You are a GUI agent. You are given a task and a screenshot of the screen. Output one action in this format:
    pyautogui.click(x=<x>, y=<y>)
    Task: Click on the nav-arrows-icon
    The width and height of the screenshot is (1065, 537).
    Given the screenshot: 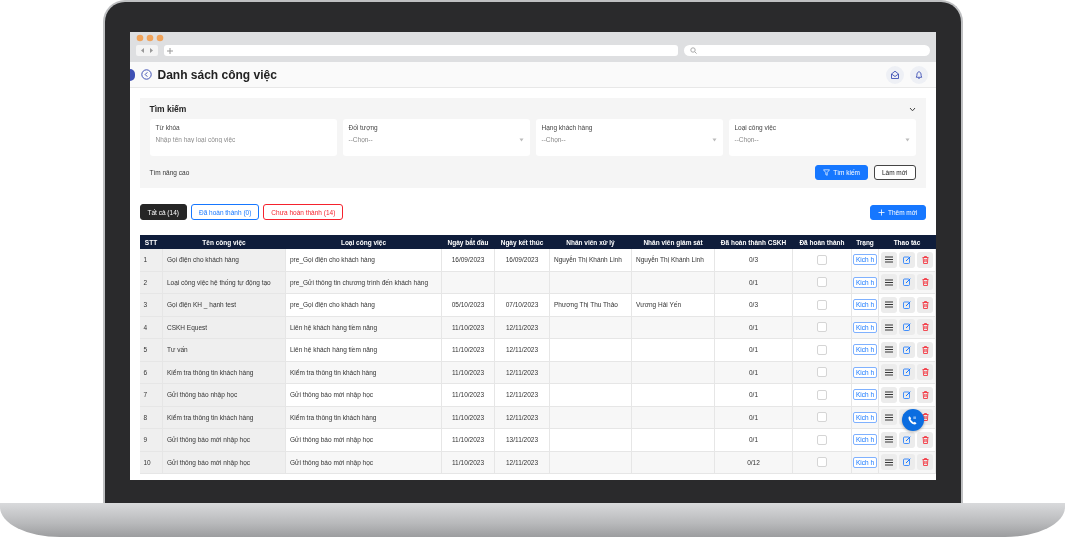 What is the action you would take?
    pyautogui.click(x=146, y=50)
    